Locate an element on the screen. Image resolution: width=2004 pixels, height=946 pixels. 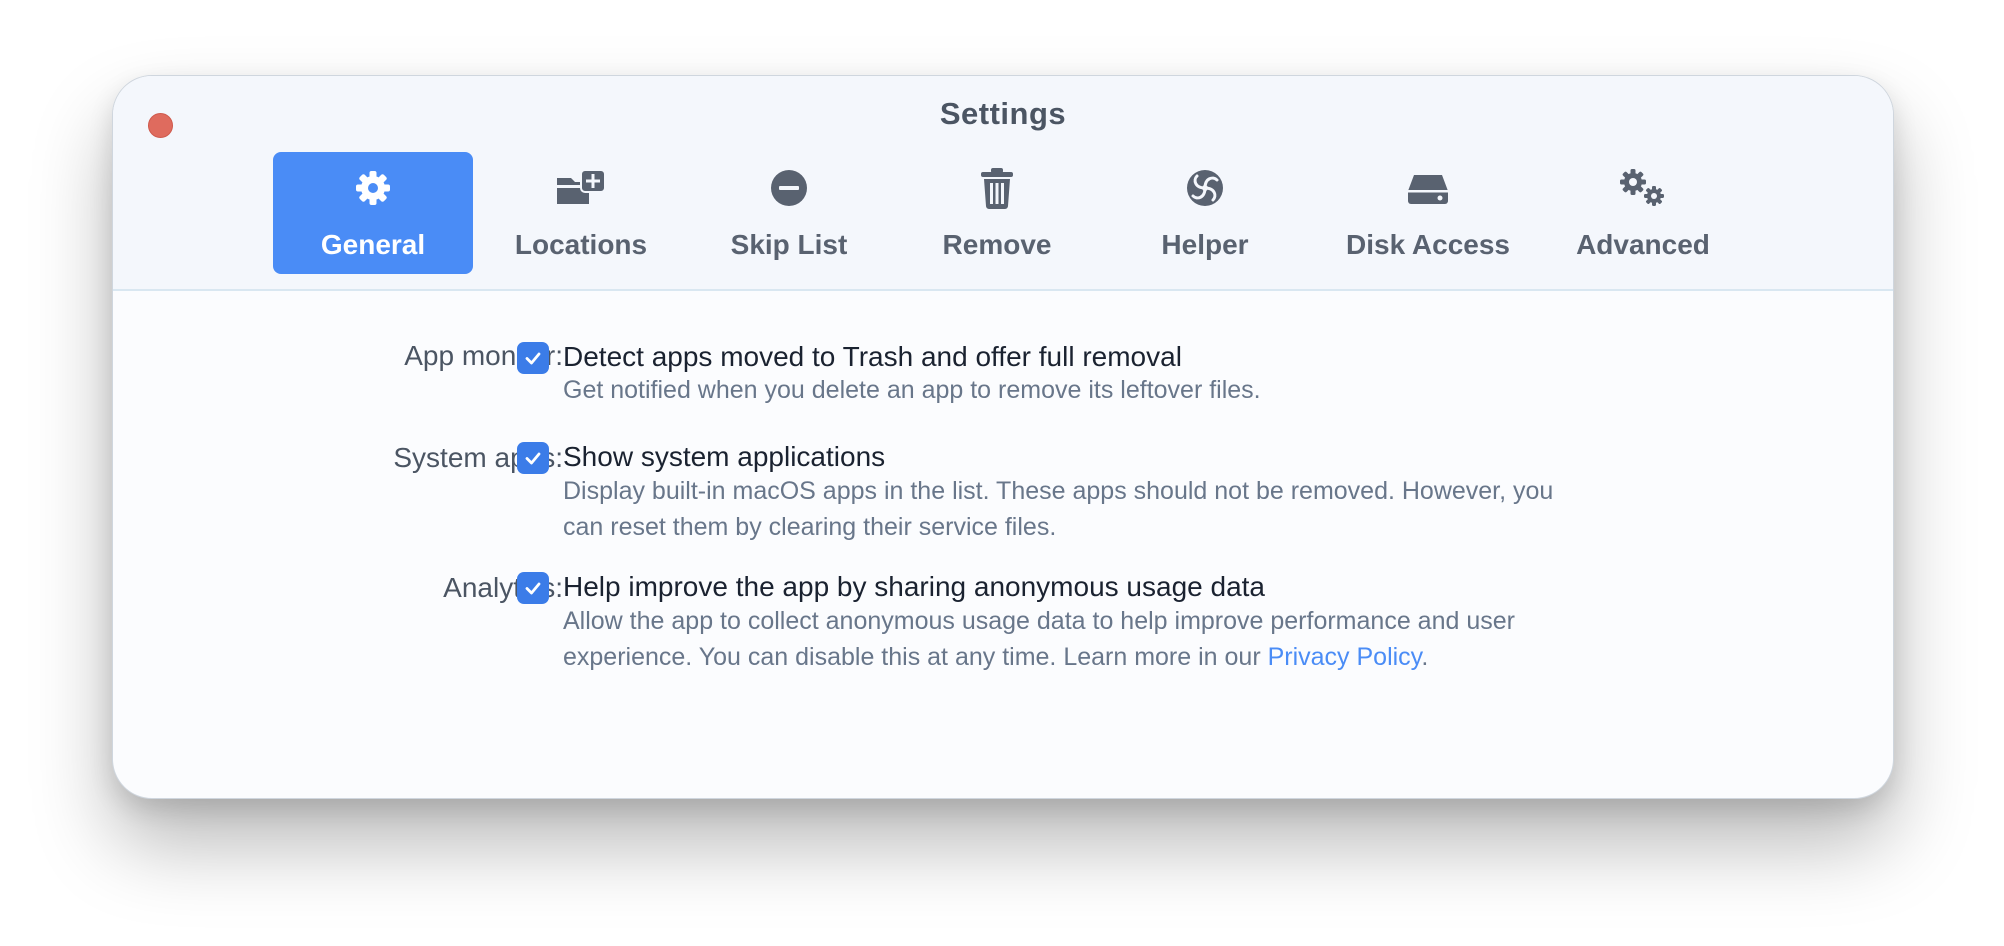
tab-disk-access: Disk Access is located at coordinates (1428, 213).